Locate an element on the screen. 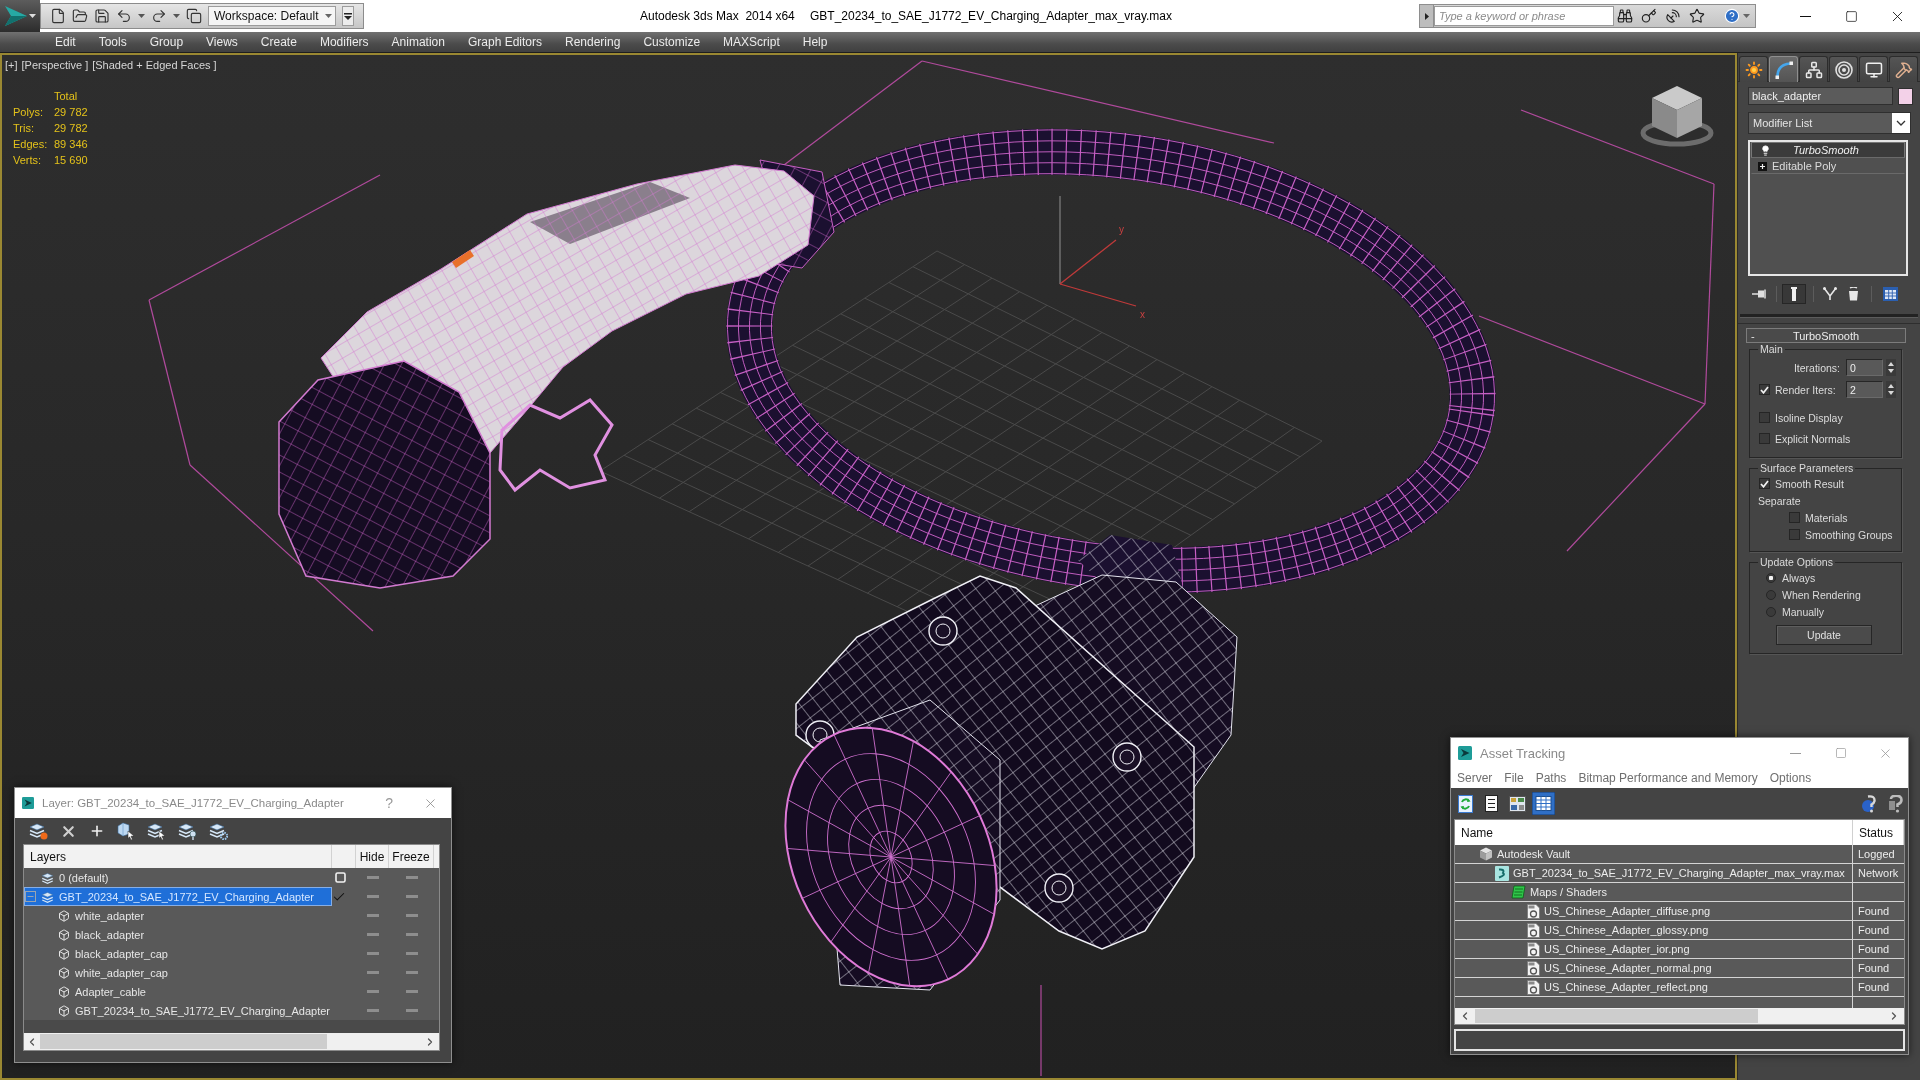 Image resolution: width=1920 pixels, height=1080 pixels. new-file-icon is located at coordinates (58, 16).